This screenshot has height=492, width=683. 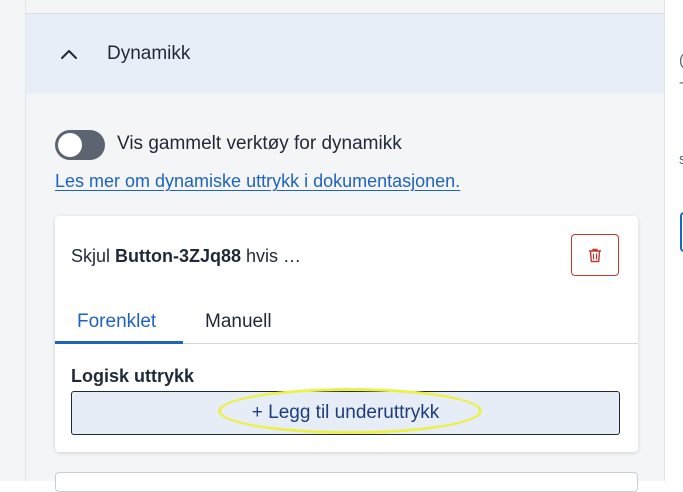 I want to click on delete-expression-button, so click(x=595, y=255).